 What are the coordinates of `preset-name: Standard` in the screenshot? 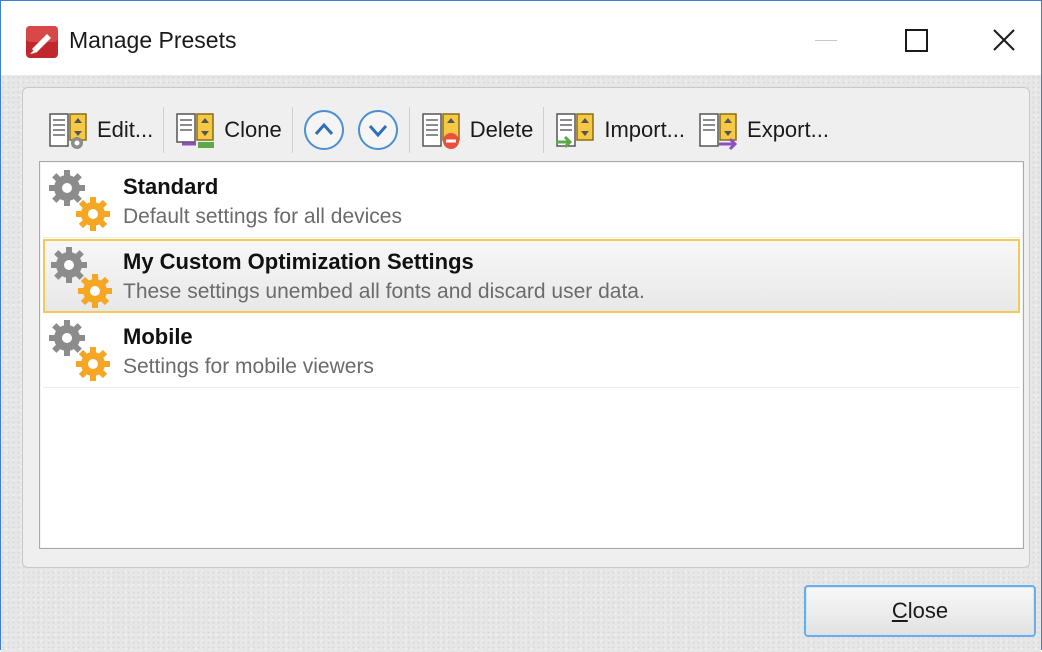 It's located at (171, 186).